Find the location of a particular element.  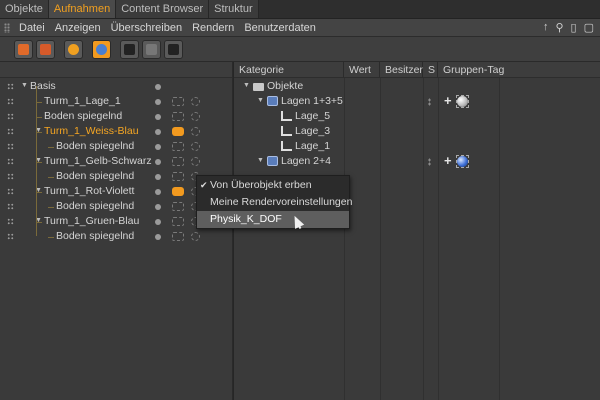

override-row: Lage_1 is located at coordinates (417, 146).